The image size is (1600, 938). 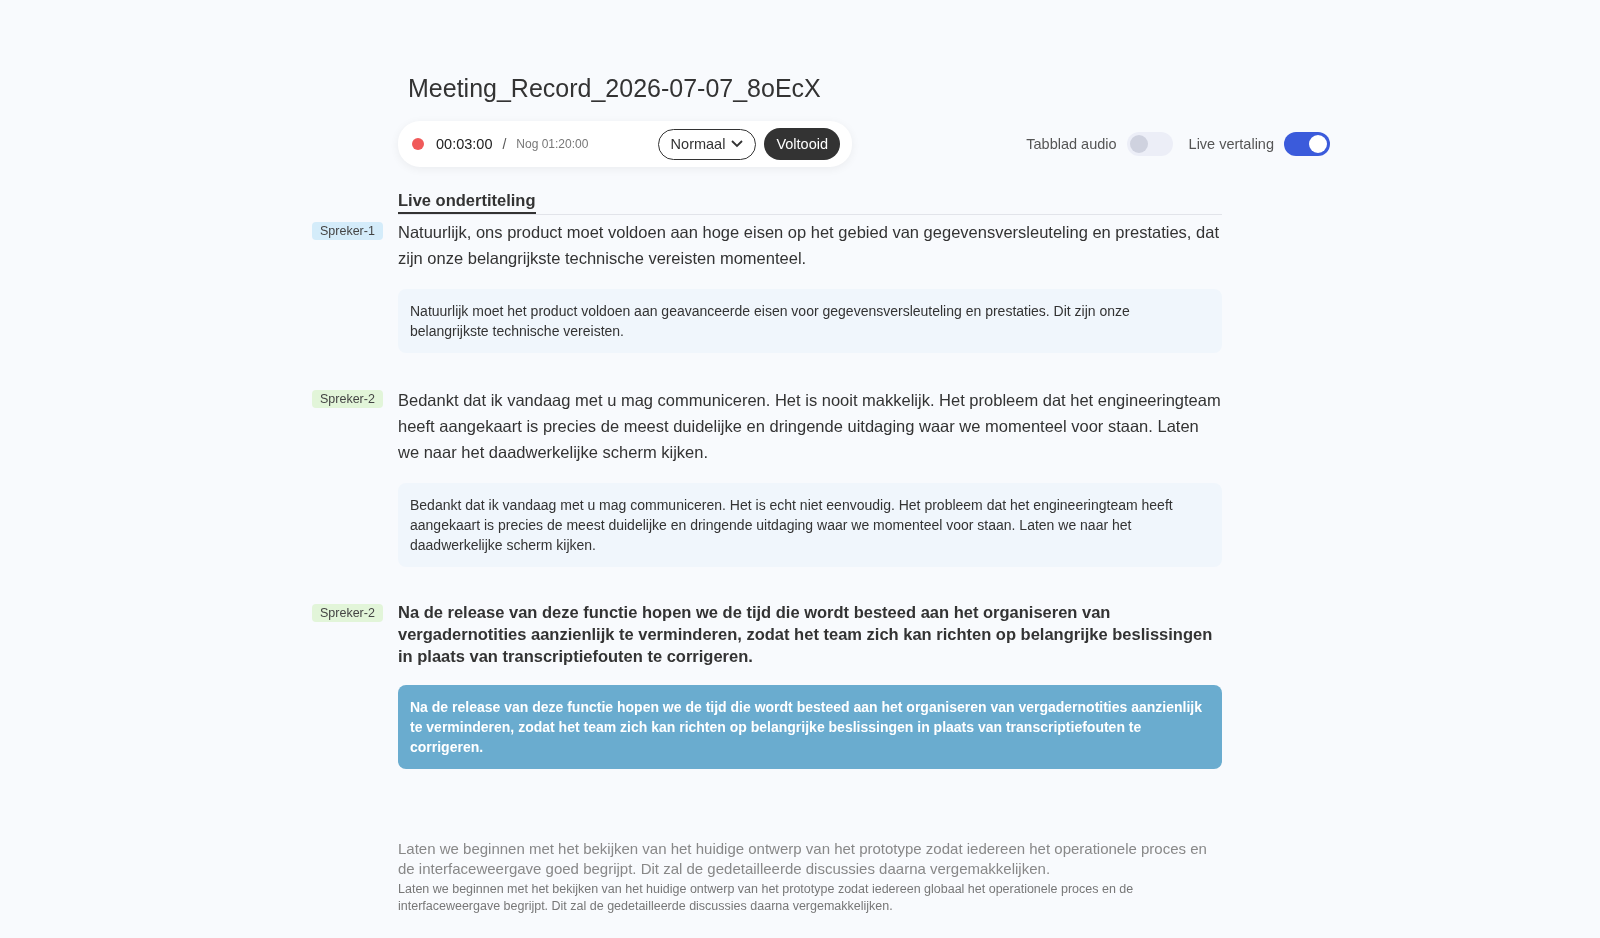 What do you see at coordinates (802, 144) in the screenshot?
I see `finish-button: Voltooid` at bounding box center [802, 144].